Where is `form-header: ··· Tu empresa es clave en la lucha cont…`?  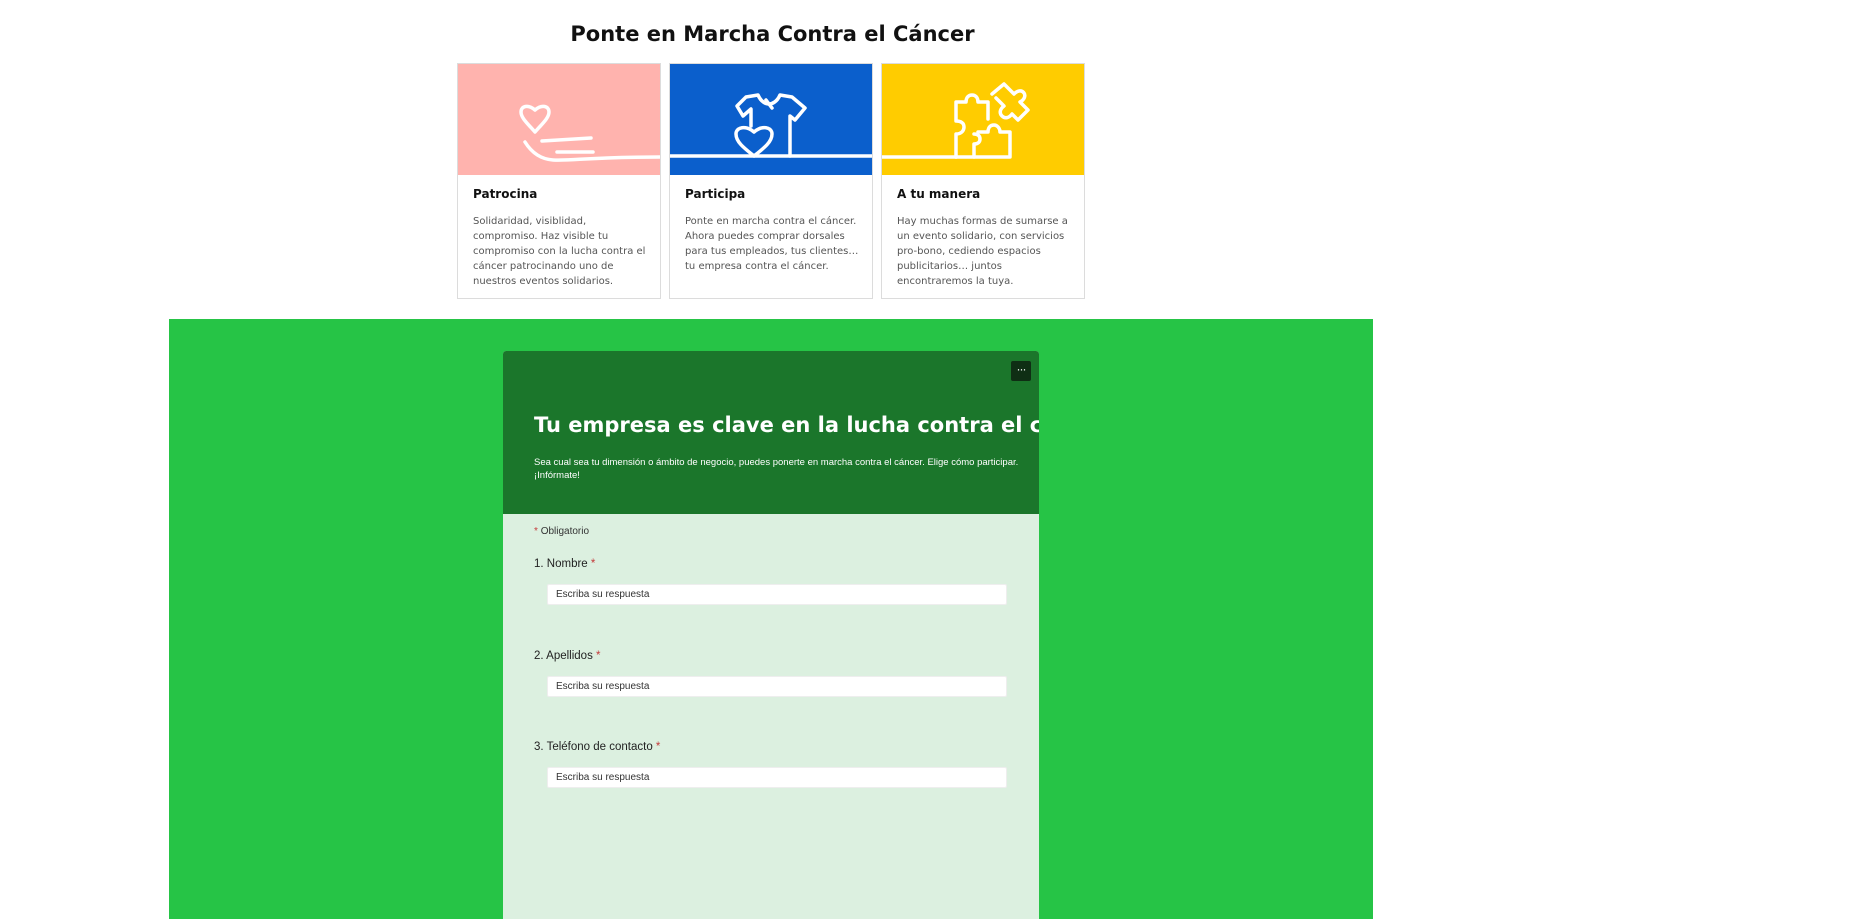
form-header: ··· Tu empresa es clave en la lucha cont… is located at coordinates (771, 432).